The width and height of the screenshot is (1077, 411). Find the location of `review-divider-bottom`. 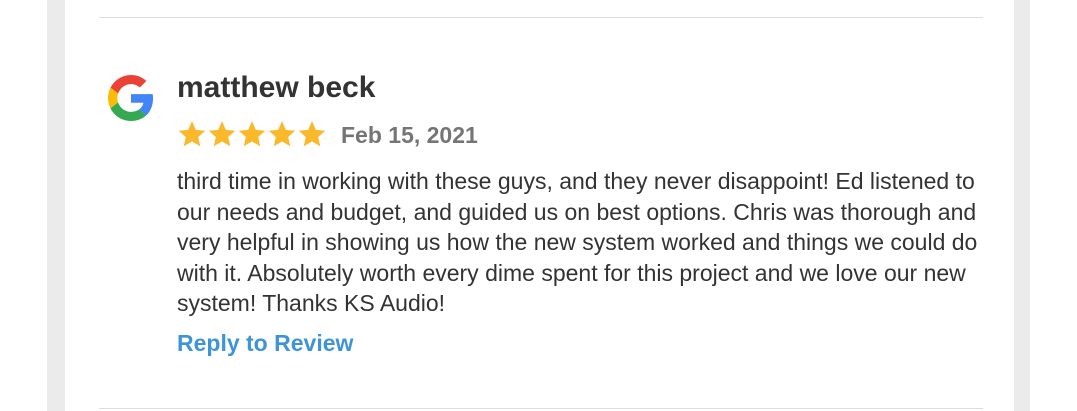

review-divider-bottom is located at coordinates (541, 408).